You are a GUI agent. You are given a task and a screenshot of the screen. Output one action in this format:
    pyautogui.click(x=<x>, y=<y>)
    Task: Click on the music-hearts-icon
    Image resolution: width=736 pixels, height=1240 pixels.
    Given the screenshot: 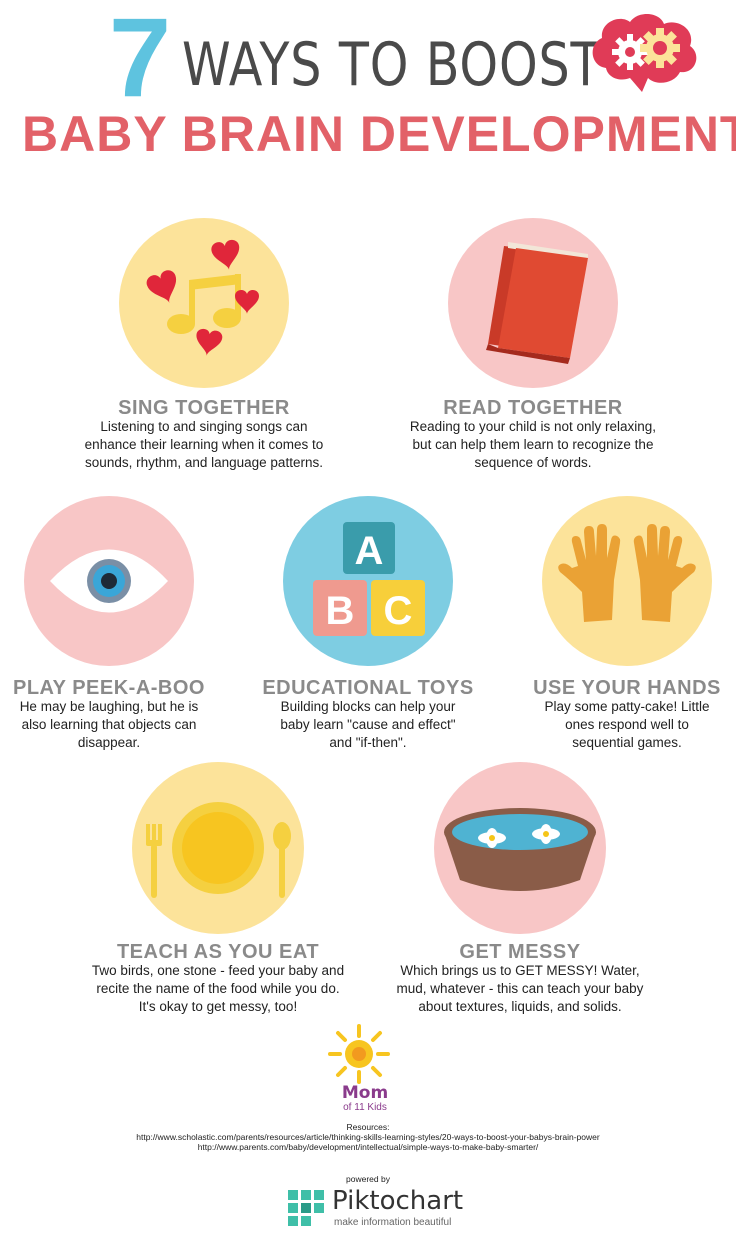 What is the action you would take?
    pyautogui.click(x=202, y=297)
    